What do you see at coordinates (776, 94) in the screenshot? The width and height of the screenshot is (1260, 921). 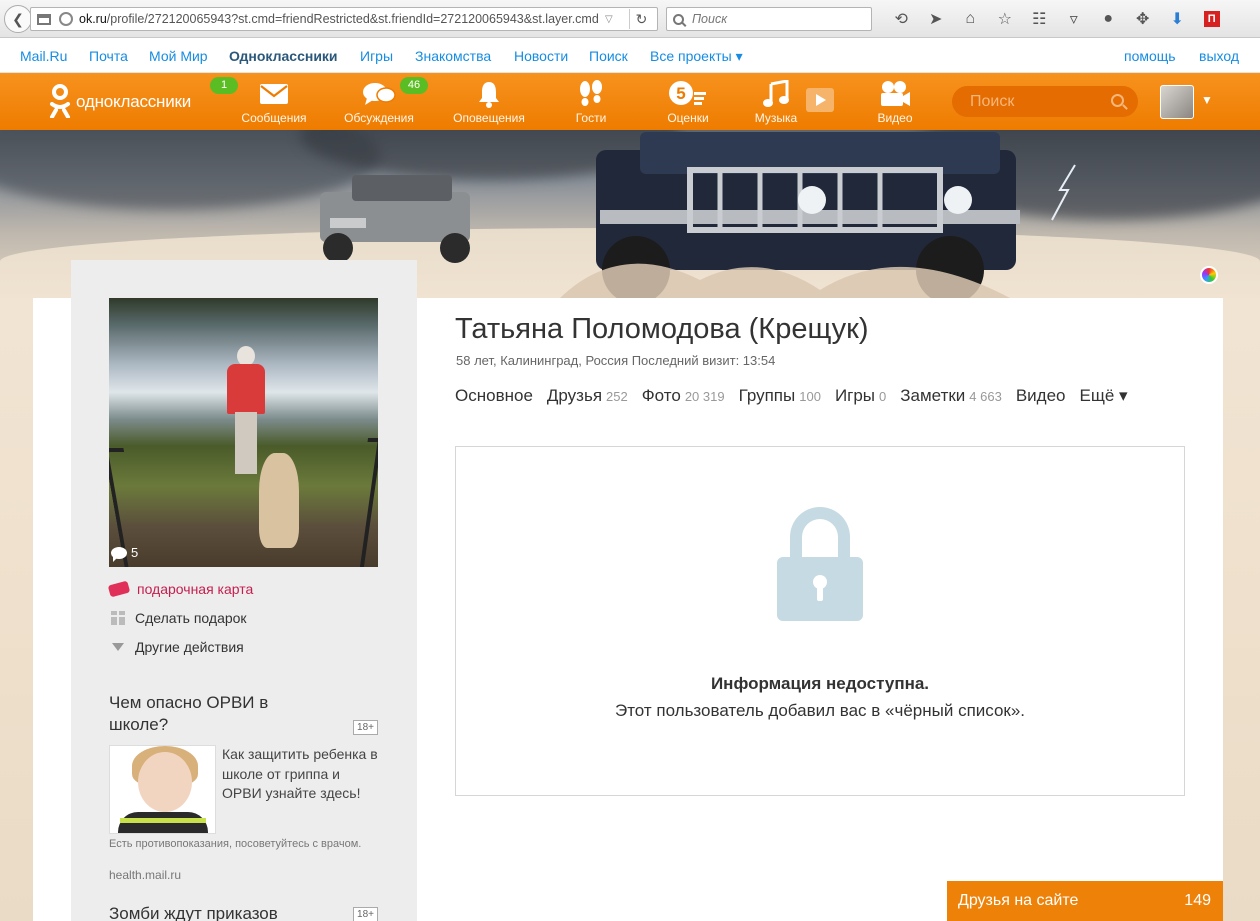 I see `music-note-icon` at bounding box center [776, 94].